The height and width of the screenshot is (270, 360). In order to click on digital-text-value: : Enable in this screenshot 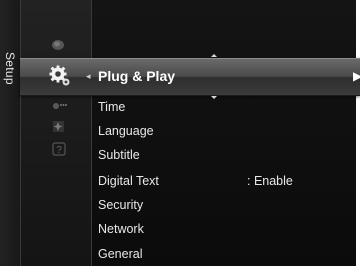, I will do `click(270, 181)`.